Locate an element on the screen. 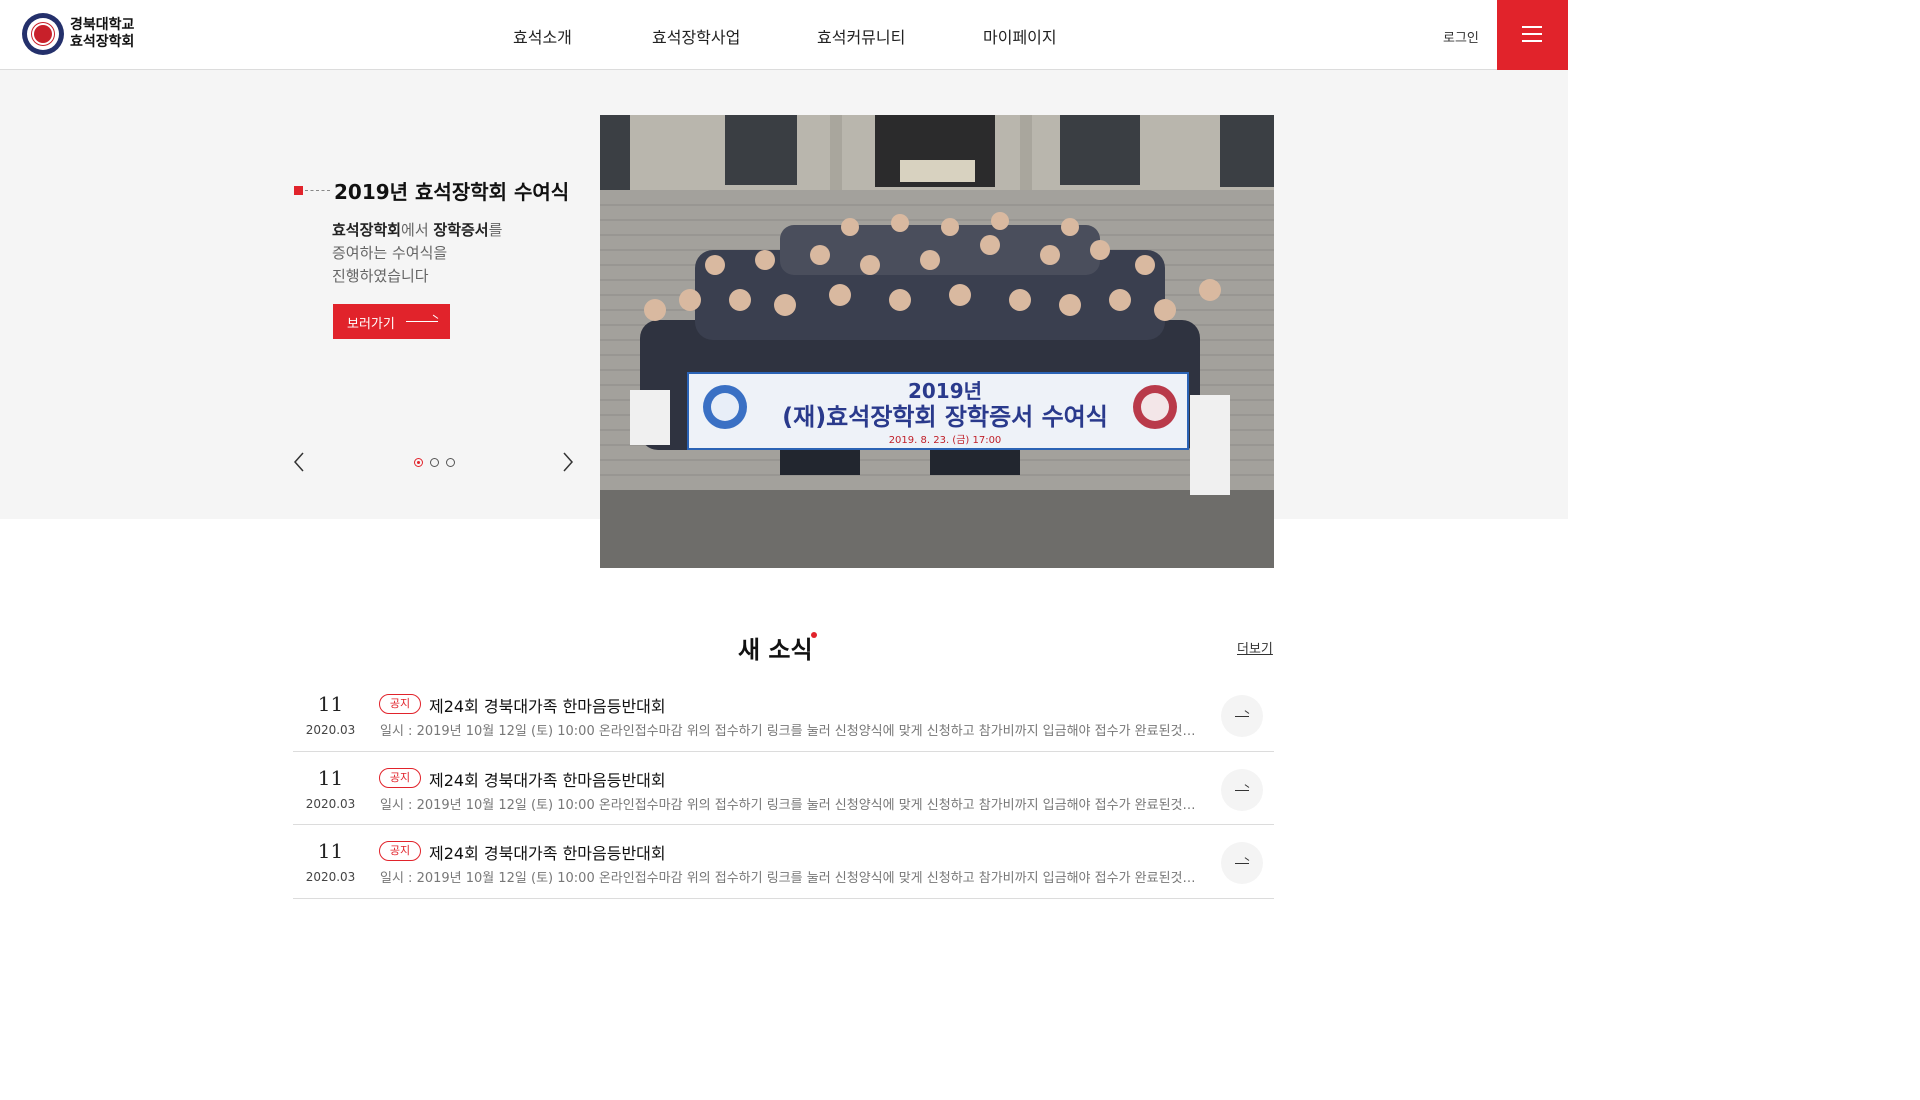 The width and height of the screenshot is (1920, 1100). hero-title: 2019년 효석장학회 수여식 is located at coordinates (452, 192).